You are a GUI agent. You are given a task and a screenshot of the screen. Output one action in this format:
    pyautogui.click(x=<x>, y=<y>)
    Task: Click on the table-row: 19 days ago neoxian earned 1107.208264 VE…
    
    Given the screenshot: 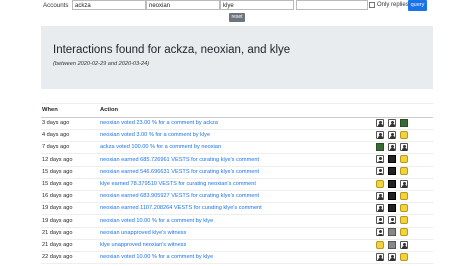 What is the action you would take?
    pyautogui.click(x=237, y=209)
    